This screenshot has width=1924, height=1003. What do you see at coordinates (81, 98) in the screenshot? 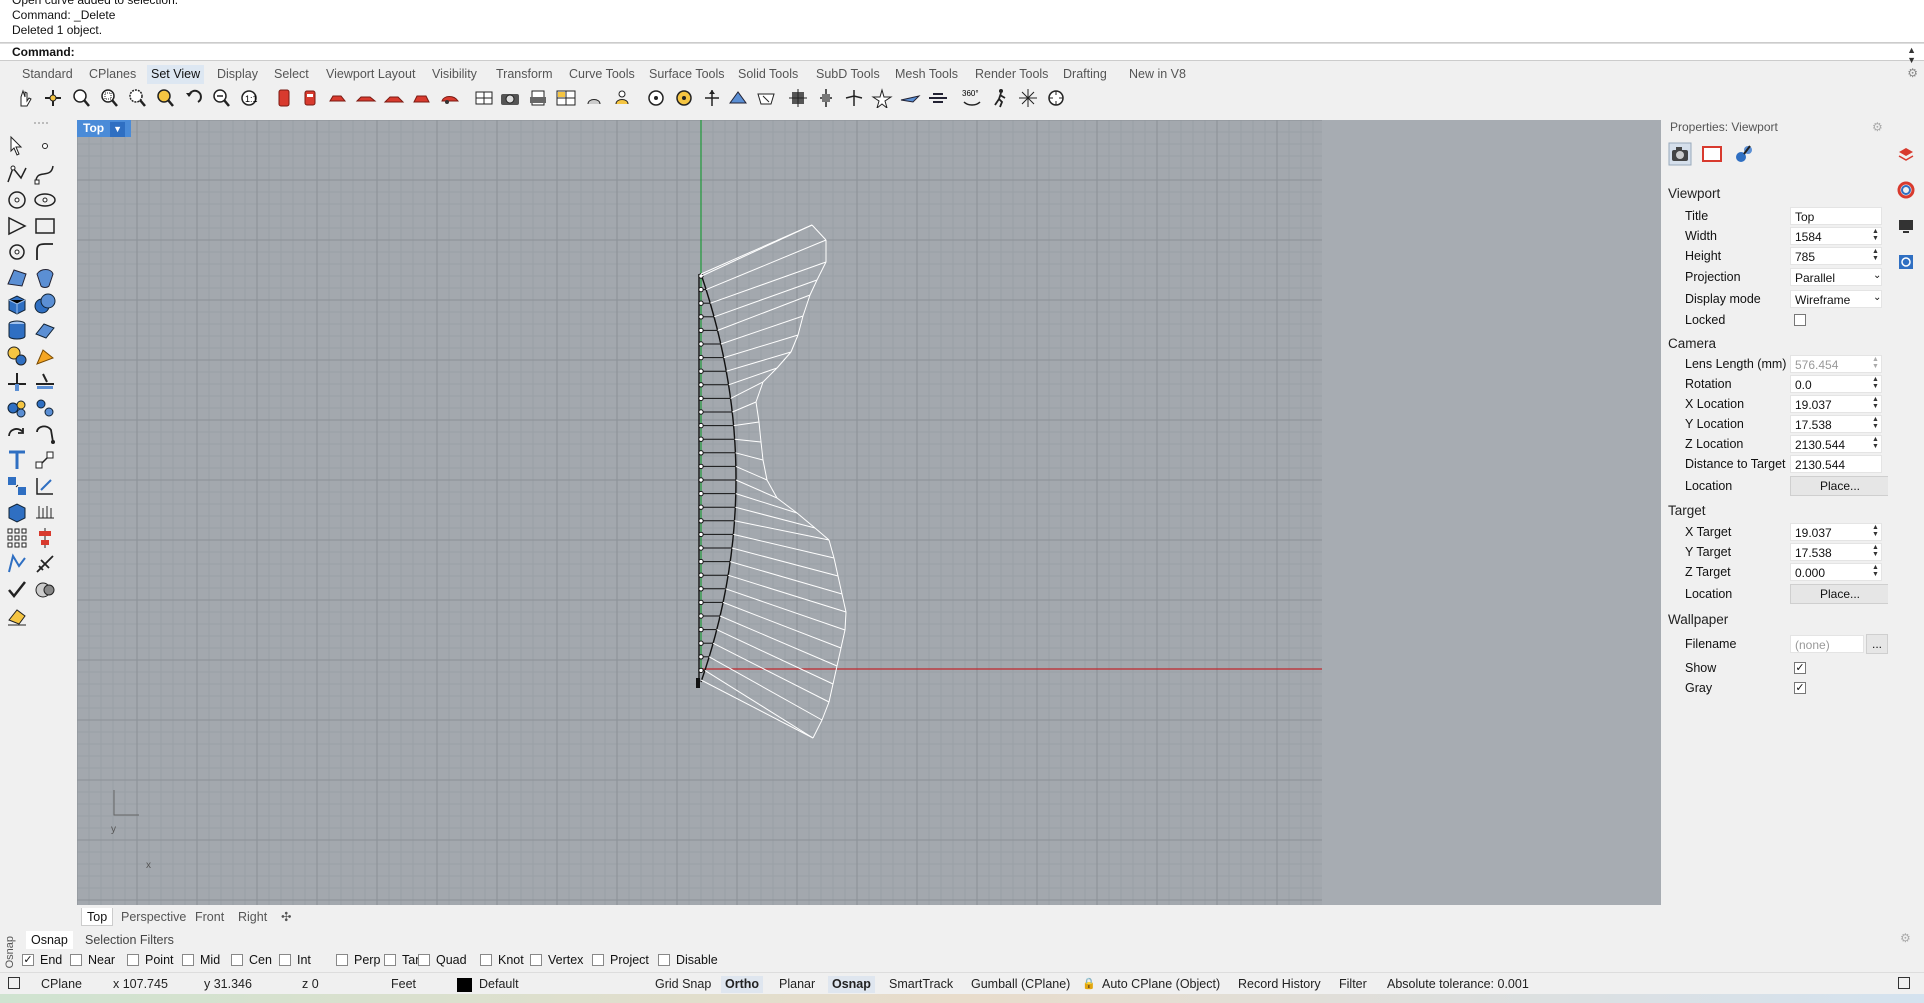
I see `zoom-icon` at bounding box center [81, 98].